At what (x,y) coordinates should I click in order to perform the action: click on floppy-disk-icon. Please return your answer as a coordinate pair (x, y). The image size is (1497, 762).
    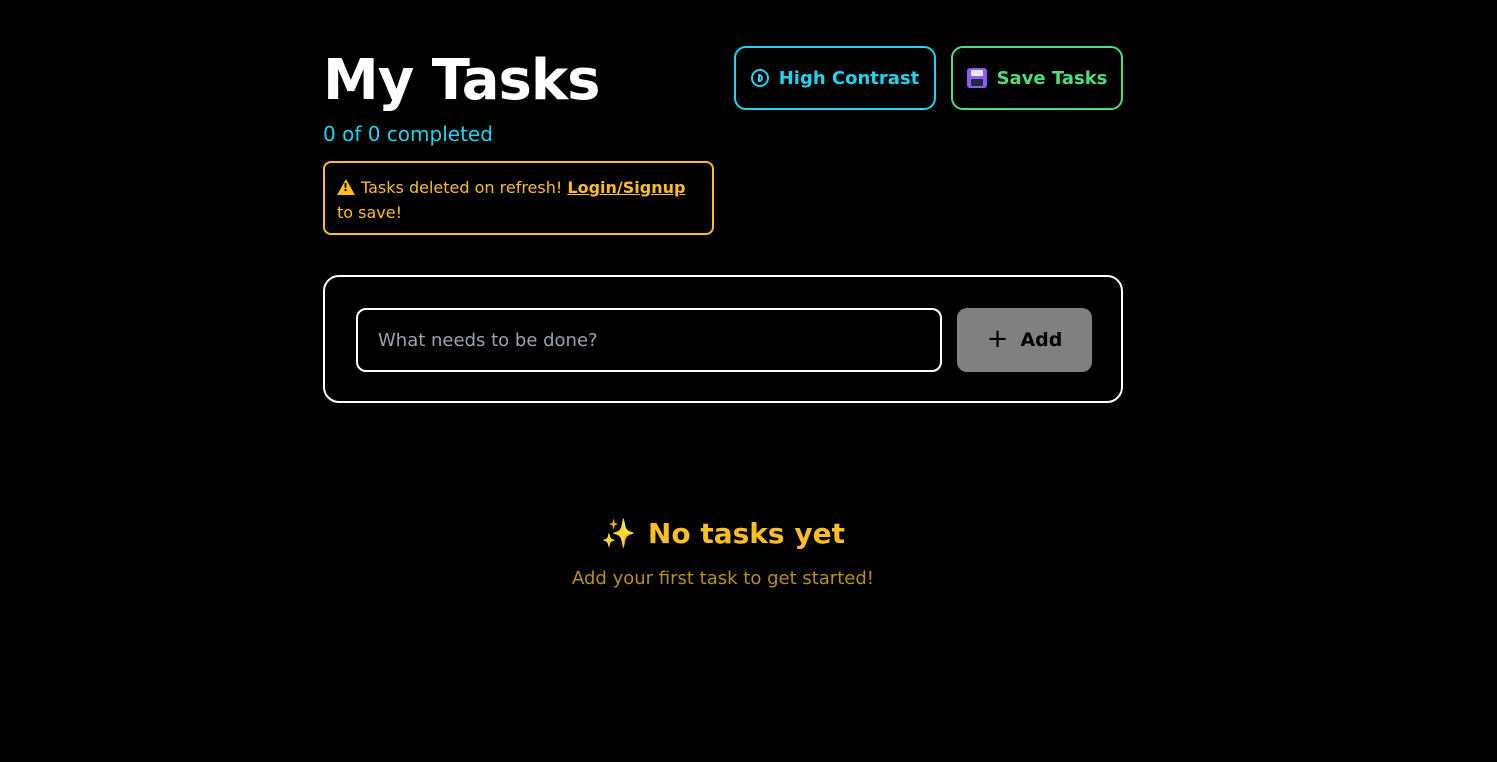
    Looking at the image, I should click on (976, 78).